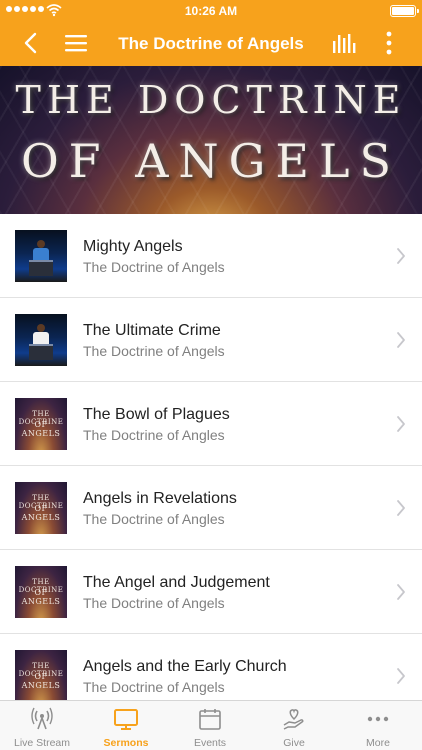 Image resolution: width=422 pixels, height=750 pixels. I want to click on banner-title-line1: THE DOCTRINE, so click(211, 100).